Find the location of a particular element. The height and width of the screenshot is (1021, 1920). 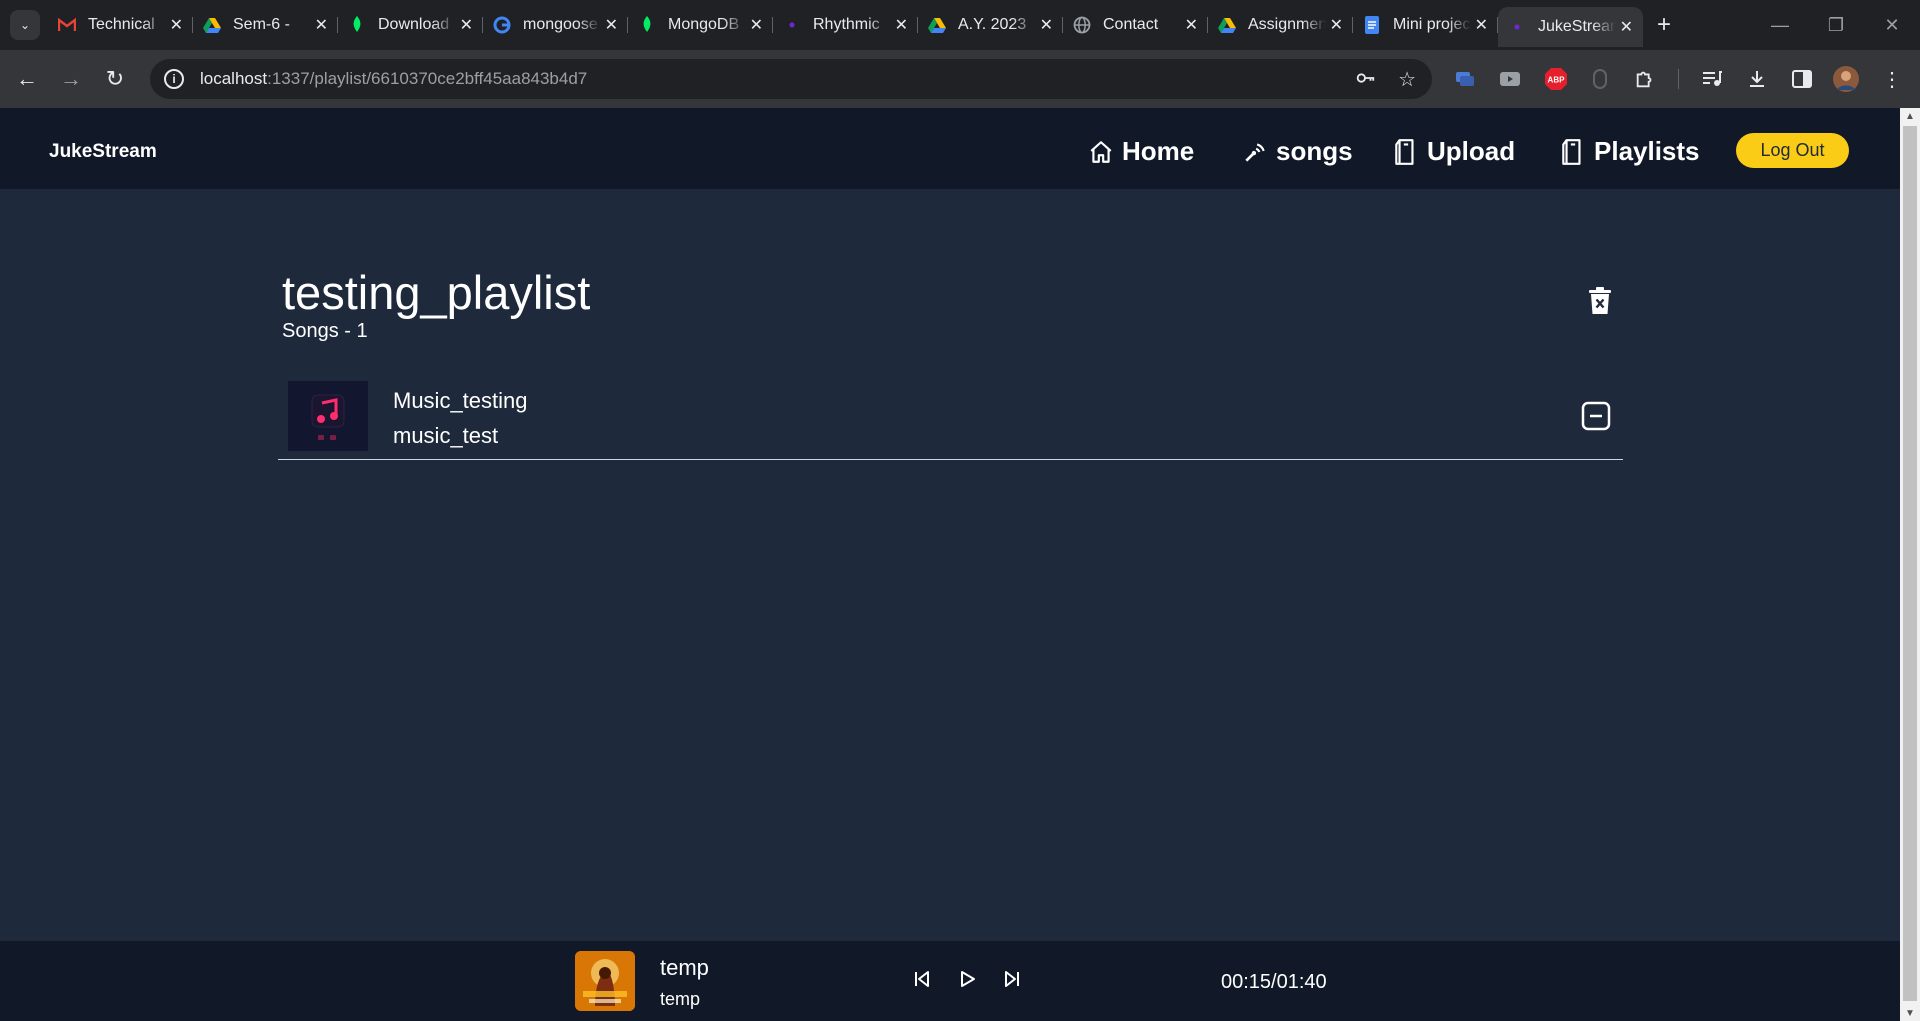

page-scrollbar: ▲ ▼ is located at coordinates (1910, 564).